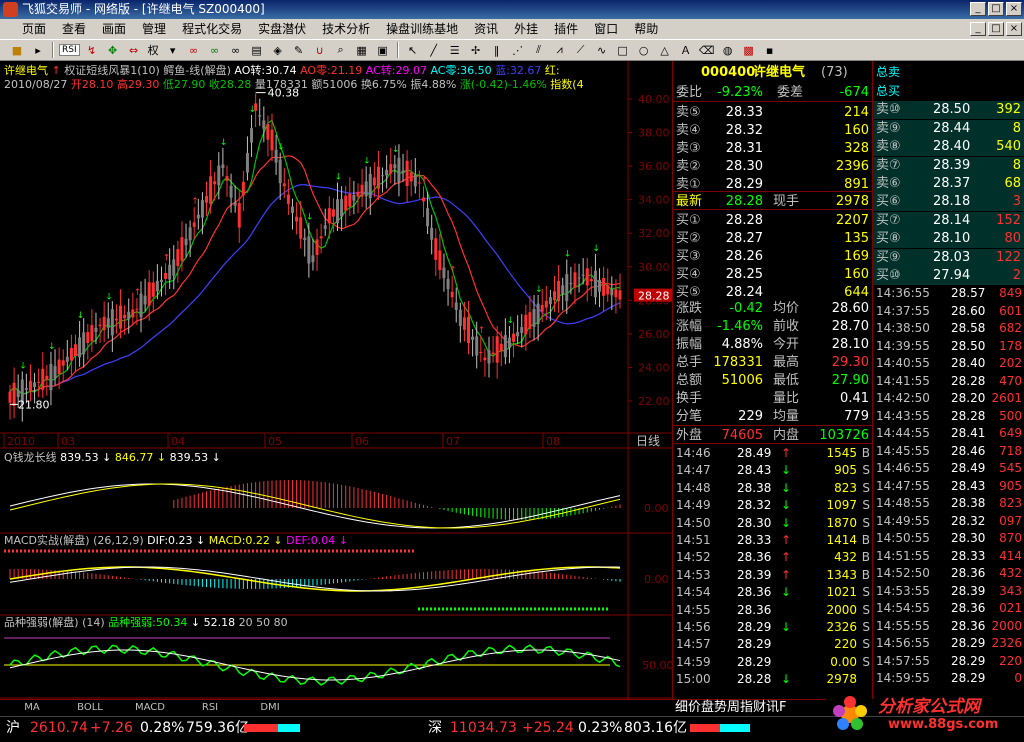  Describe the element at coordinates (1014, 29) in the screenshot. I see `mdi-close-button: ×` at that location.